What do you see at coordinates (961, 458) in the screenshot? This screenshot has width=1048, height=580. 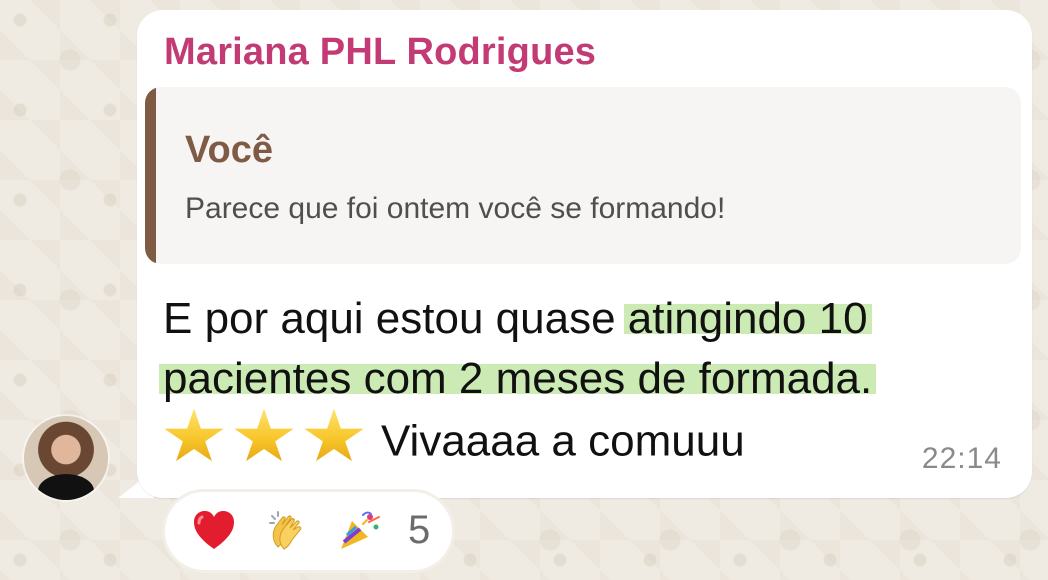 I see `message-timestamp: 22:14` at bounding box center [961, 458].